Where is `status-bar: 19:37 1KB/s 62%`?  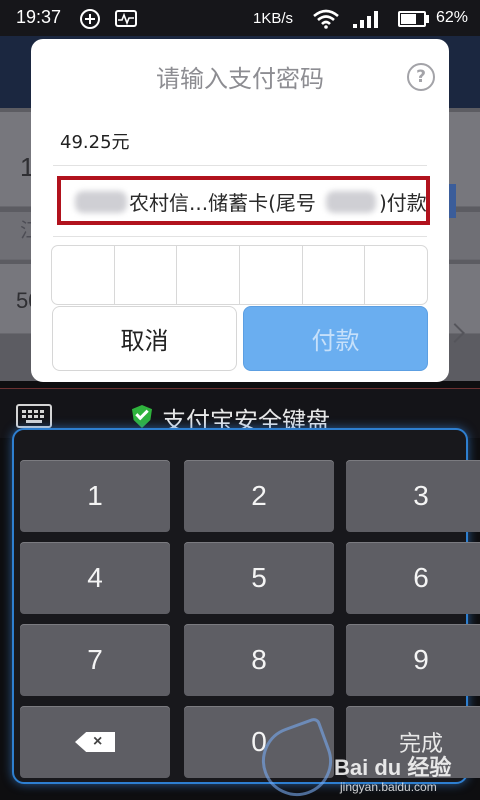
status-bar: 19:37 1KB/s 62% is located at coordinates (240, 18).